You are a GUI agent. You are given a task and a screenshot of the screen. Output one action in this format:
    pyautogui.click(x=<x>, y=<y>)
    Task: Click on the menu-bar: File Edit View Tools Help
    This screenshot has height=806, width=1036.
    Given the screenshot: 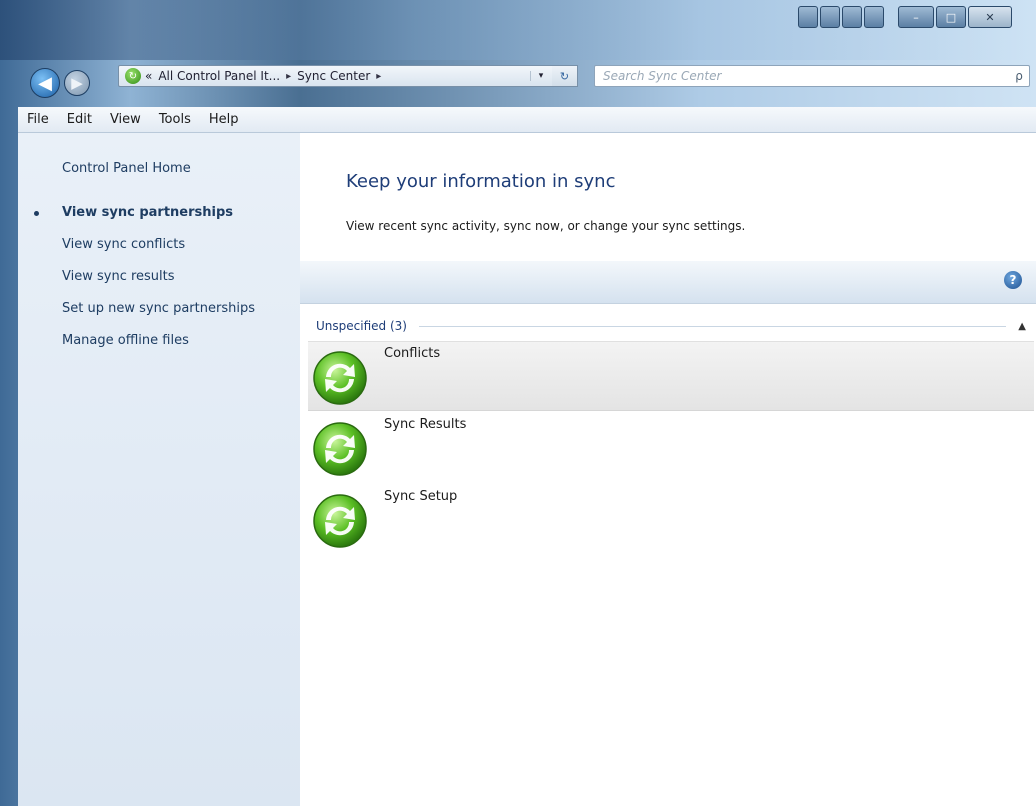 What is the action you would take?
    pyautogui.click(x=527, y=120)
    